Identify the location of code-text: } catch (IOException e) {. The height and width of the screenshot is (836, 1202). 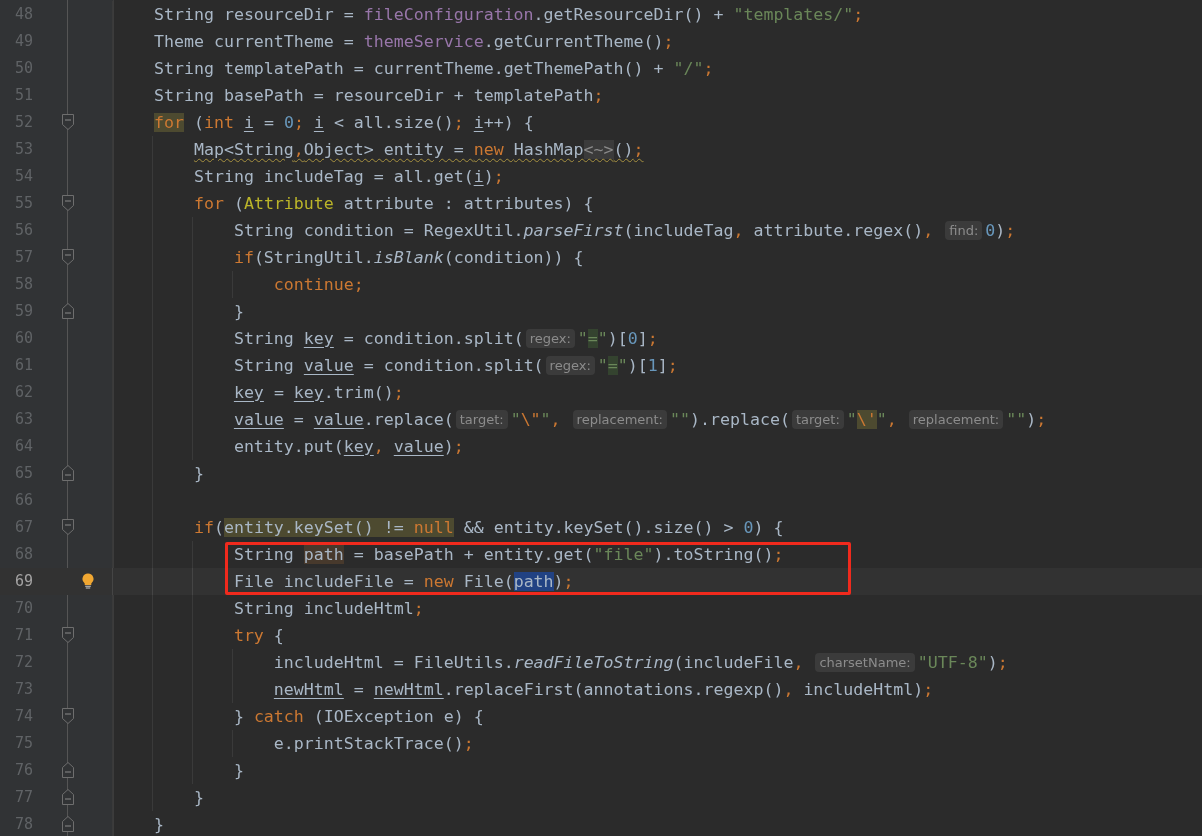
(358, 716).